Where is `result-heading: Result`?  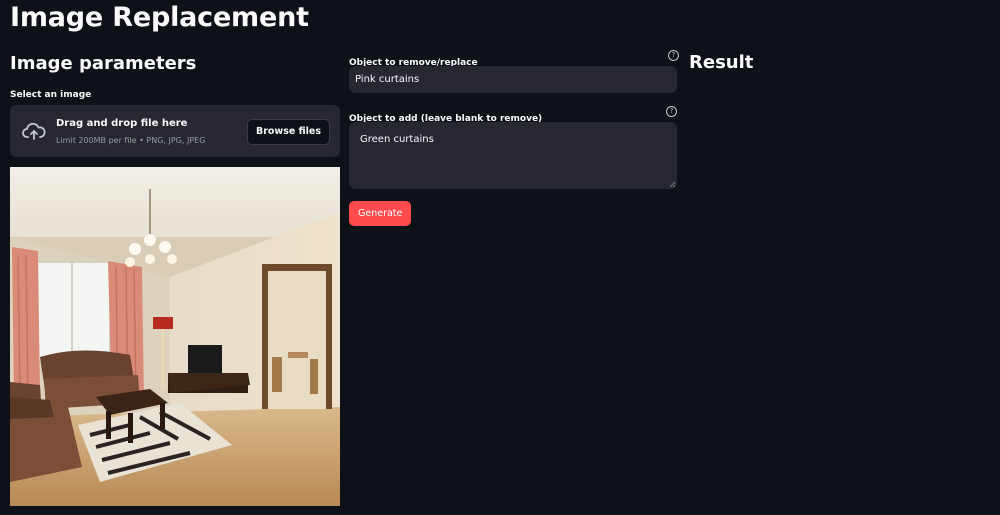
result-heading: Result is located at coordinates (721, 62).